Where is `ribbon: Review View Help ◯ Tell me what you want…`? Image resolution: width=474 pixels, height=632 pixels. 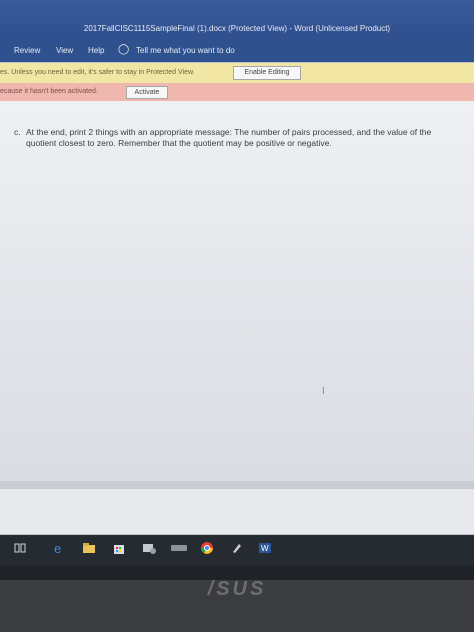
ribbon: Review View Help ◯ Tell me what you want… is located at coordinates (237, 51).